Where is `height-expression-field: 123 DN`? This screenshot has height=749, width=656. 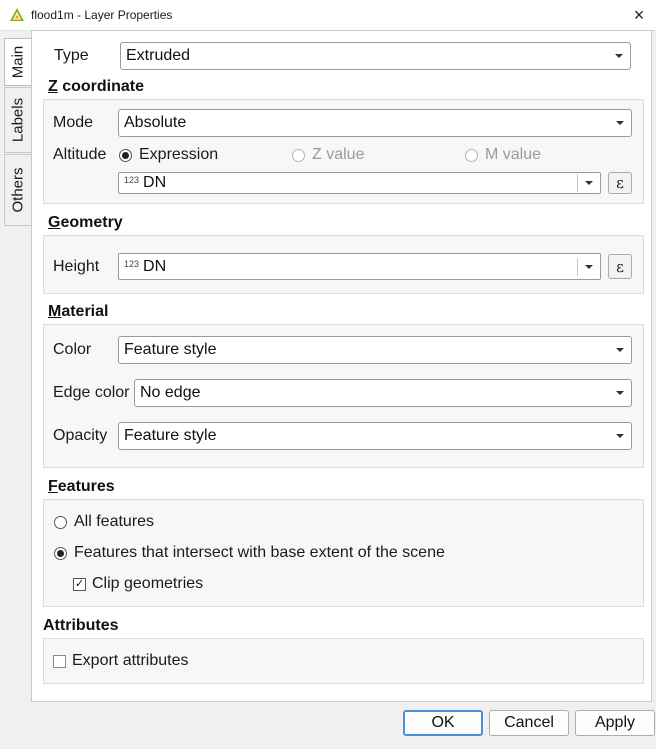 height-expression-field: 123 DN is located at coordinates (359, 266).